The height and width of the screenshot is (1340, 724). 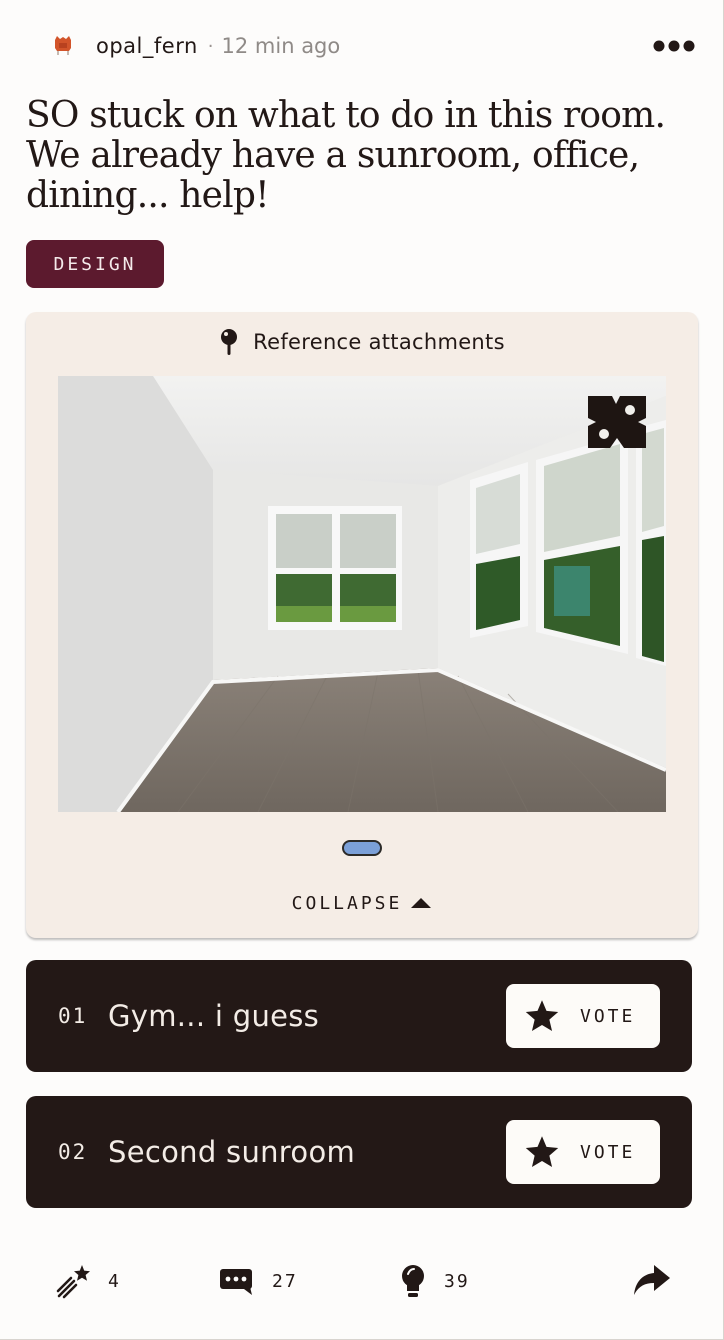 What do you see at coordinates (617, 422) in the screenshot?
I see `brand-logo-icon` at bounding box center [617, 422].